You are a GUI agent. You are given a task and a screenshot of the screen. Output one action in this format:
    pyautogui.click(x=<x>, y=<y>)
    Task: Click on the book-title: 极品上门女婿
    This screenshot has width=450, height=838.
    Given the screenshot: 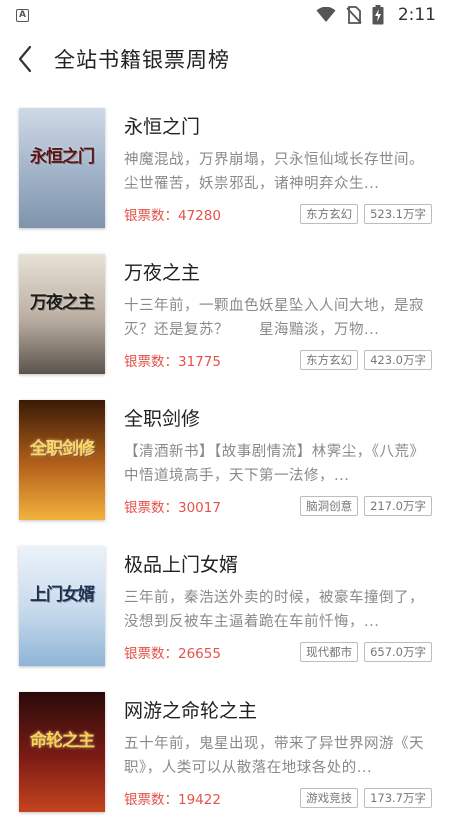 What is the action you would take?
    pyautogui.click(x=278, y=565)
    